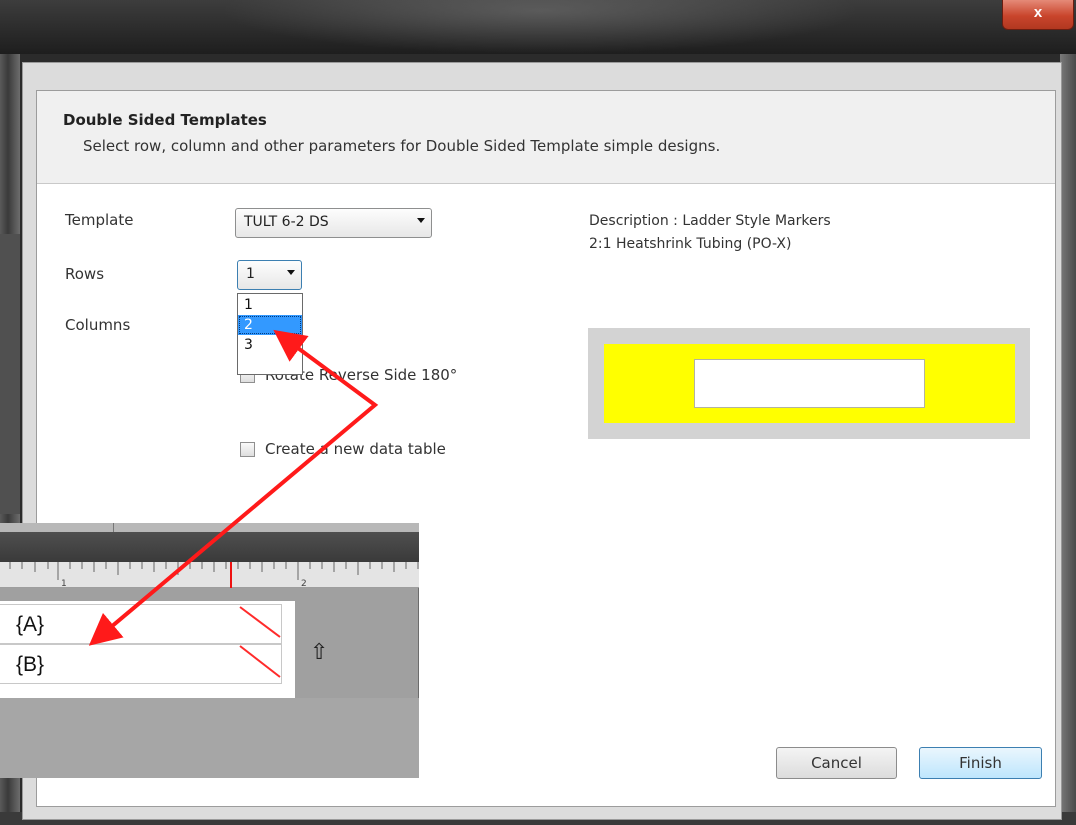 The image size is (1076, 825). I want to click on template-label: Template, so click(99, 220).